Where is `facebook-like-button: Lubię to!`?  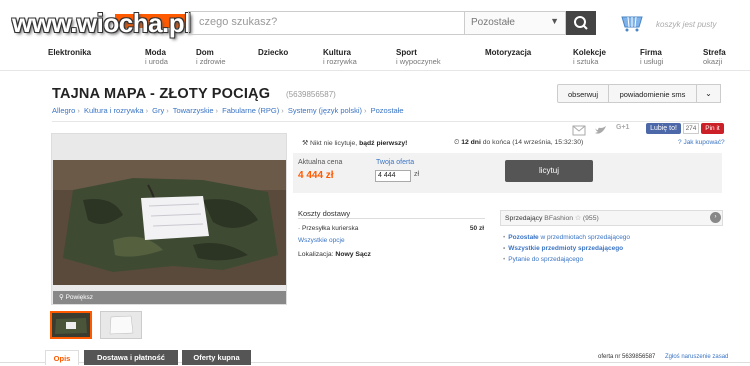
facebook-like-button: Lubię to! is located at coordinates (663, 128).